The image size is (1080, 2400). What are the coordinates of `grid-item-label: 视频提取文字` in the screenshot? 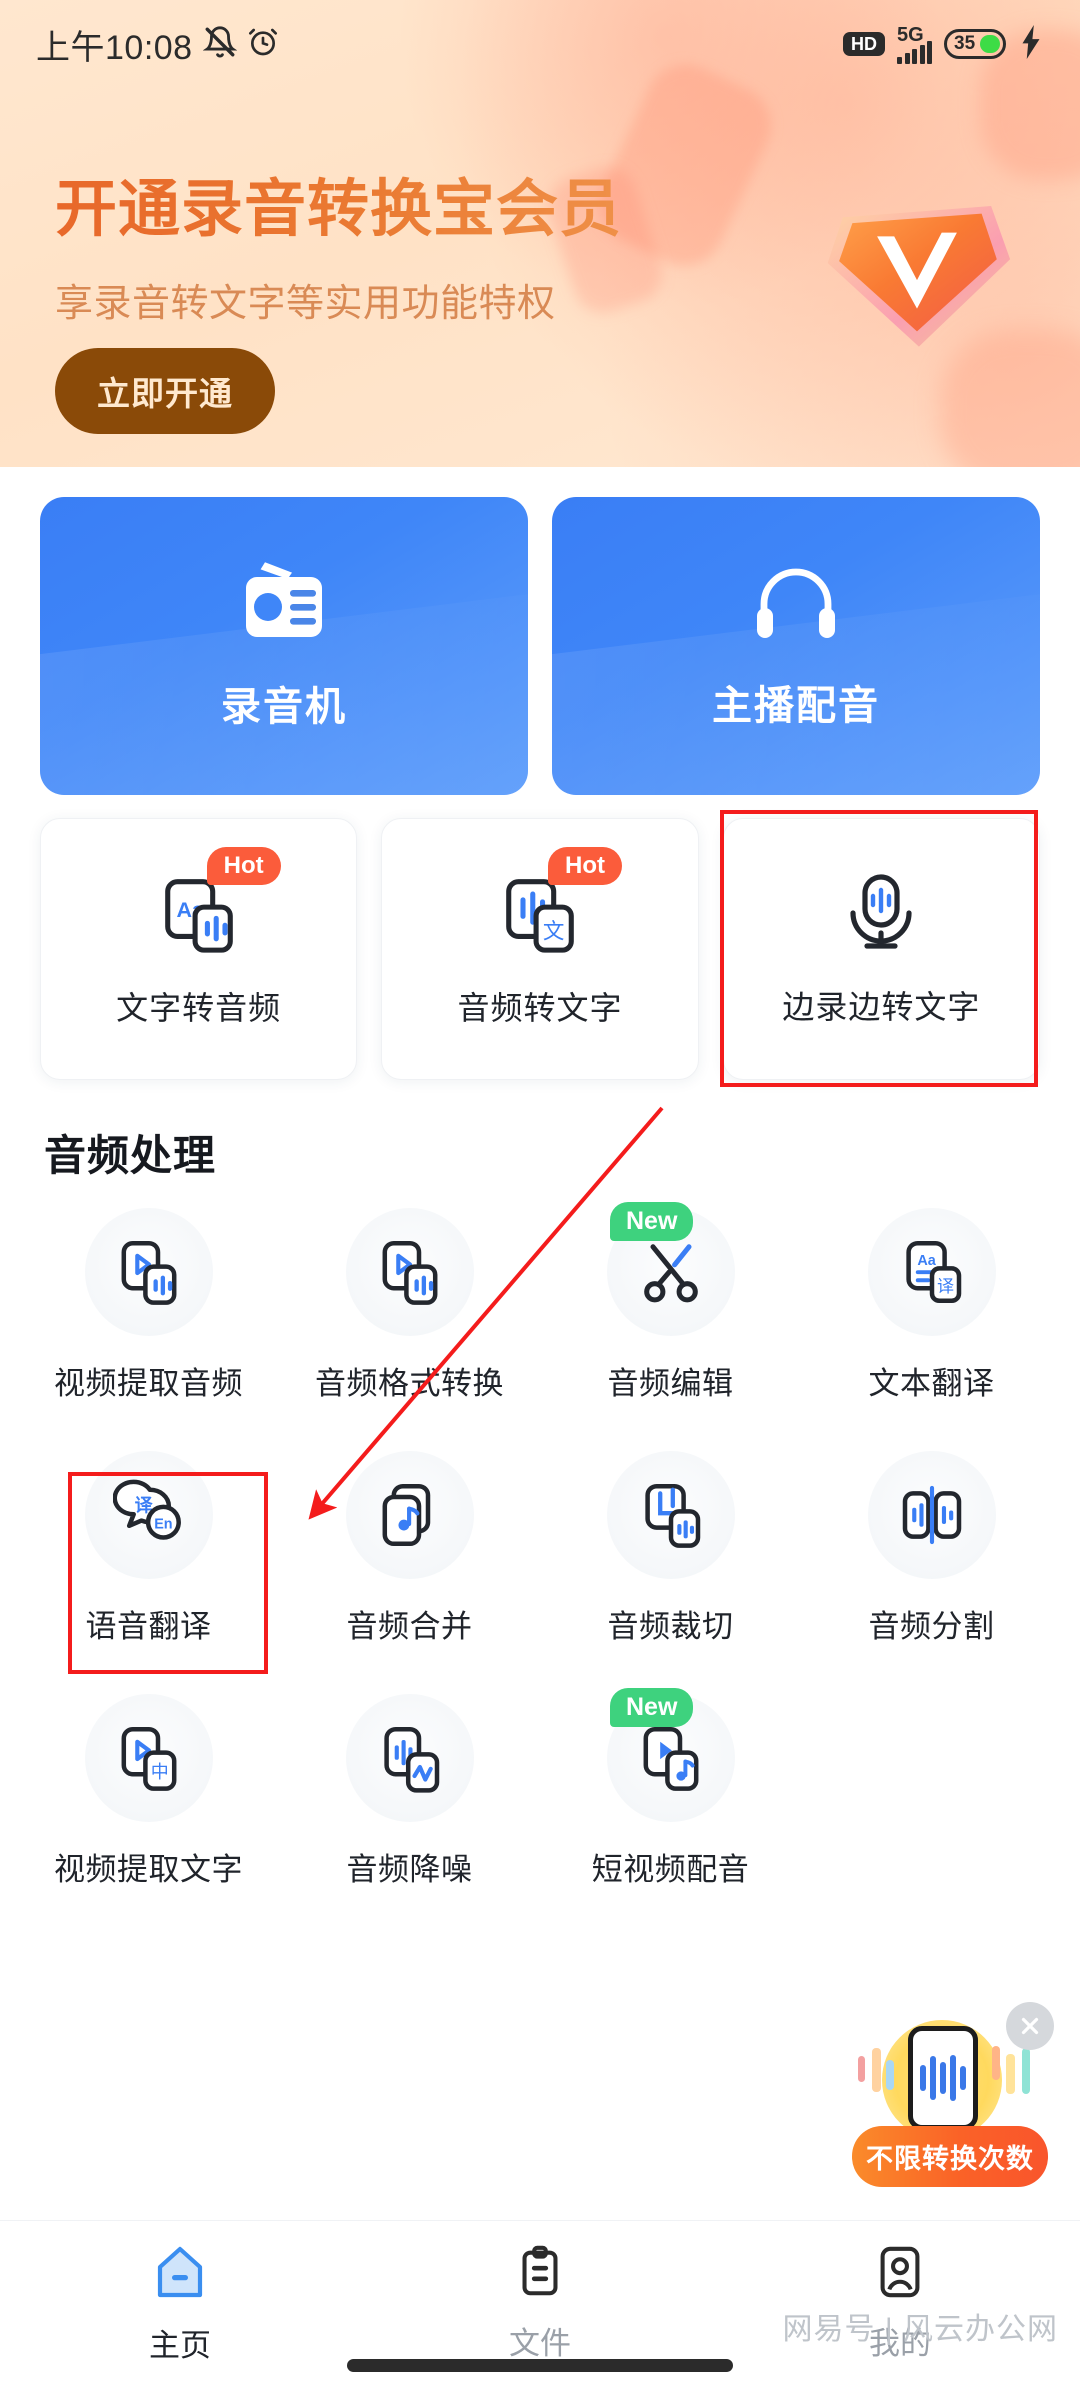 It's located at (148, 1869).